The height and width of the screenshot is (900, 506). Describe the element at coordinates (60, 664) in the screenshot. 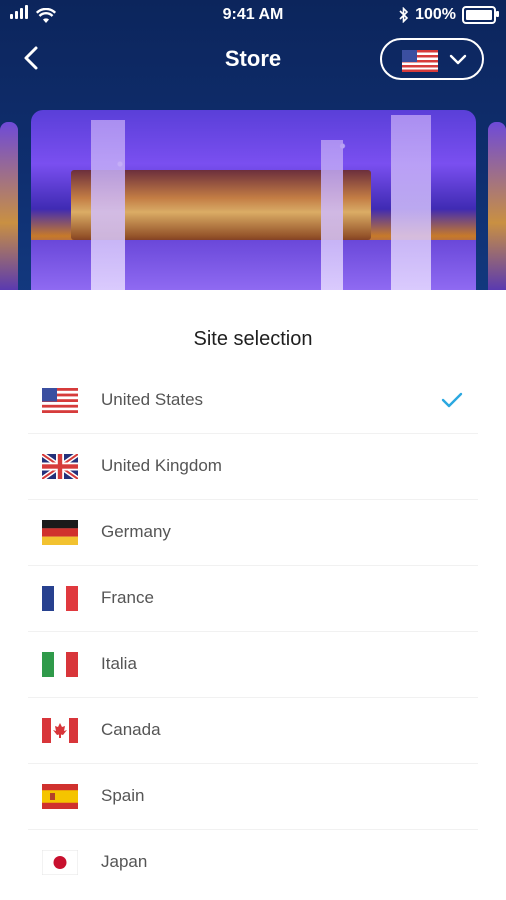

I see `flag-it-icon` at that location.